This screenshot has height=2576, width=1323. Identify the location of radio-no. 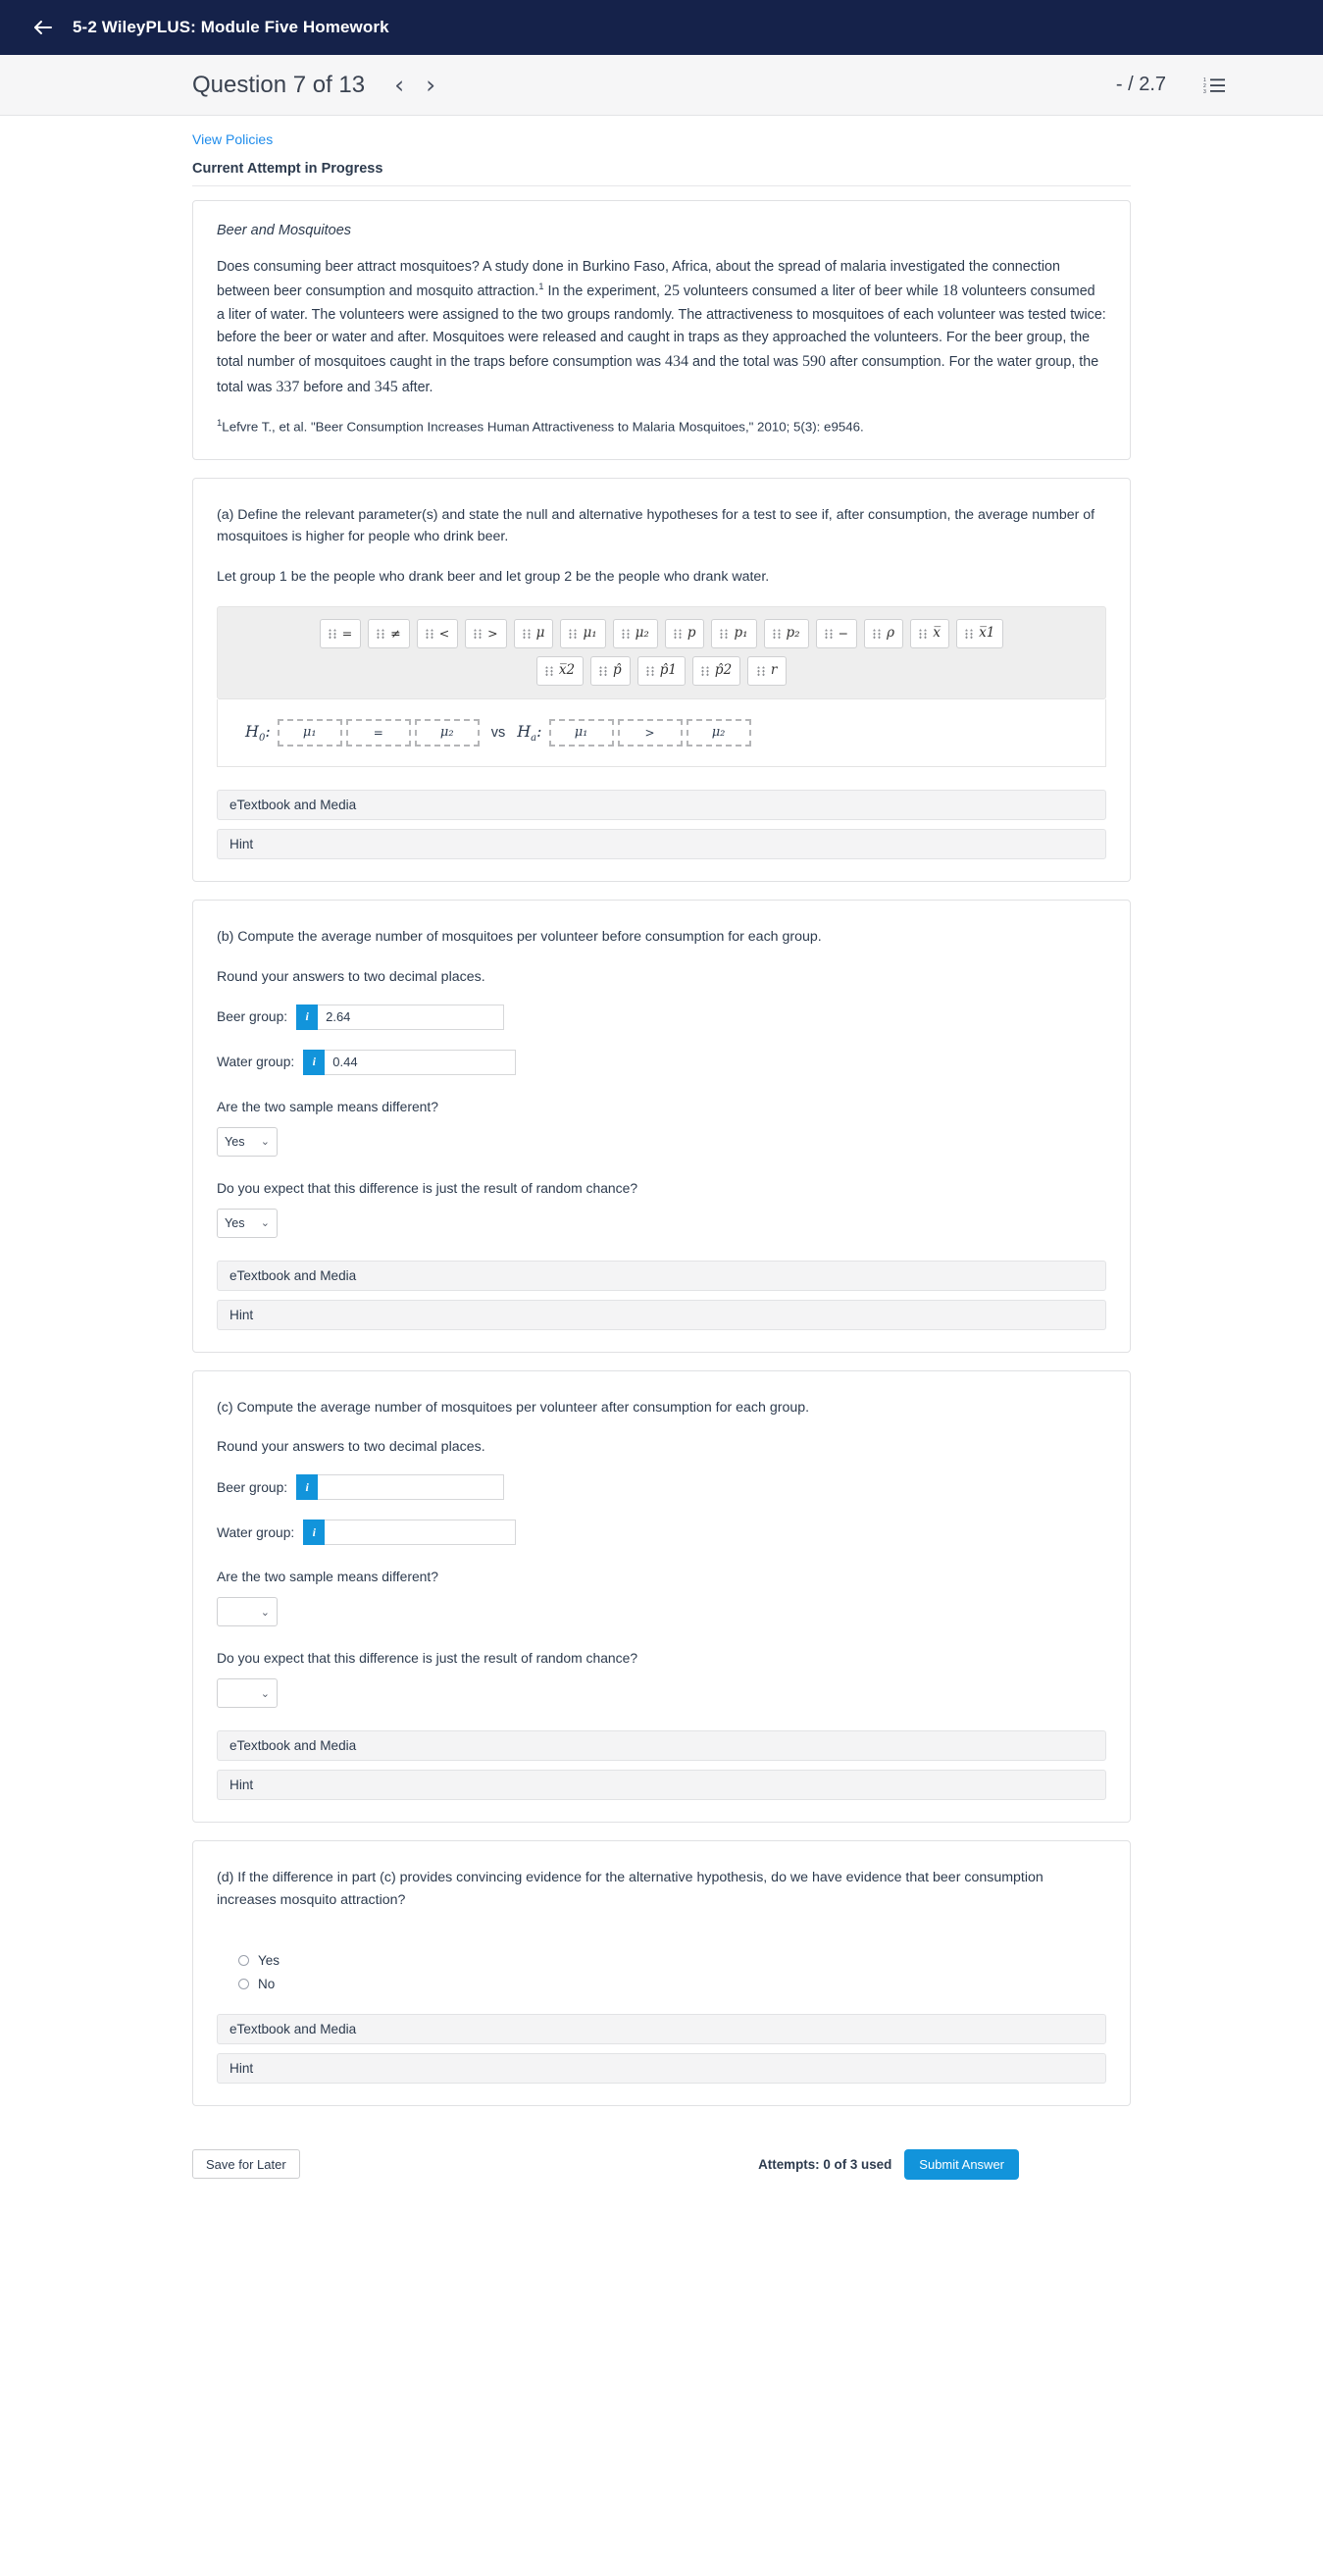
(243, 1983).